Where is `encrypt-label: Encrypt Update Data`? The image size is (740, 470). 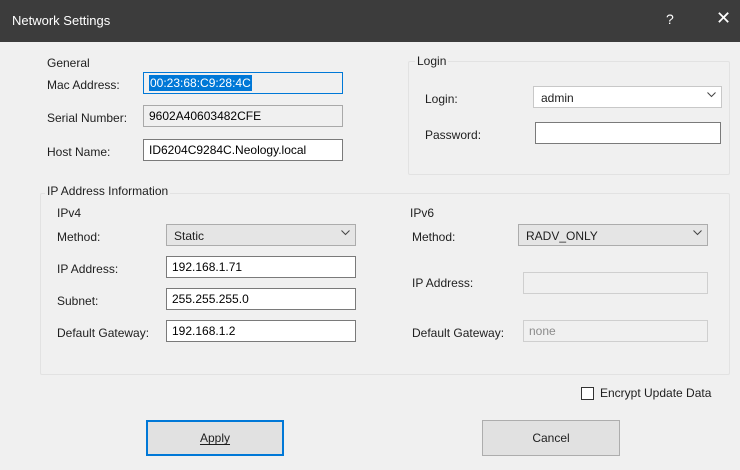
encrypt-label: Encrypt Update Data is located at coordinates (655, 393).